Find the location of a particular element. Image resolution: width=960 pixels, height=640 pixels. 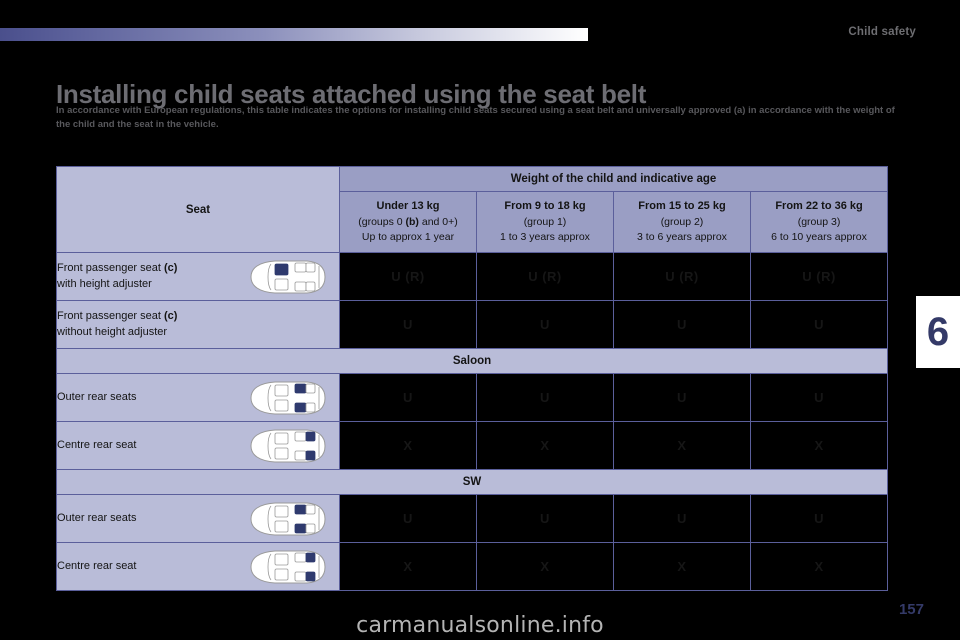

weight-header-label: Weight of the child and indicative age is located at coordinates (613, 179).